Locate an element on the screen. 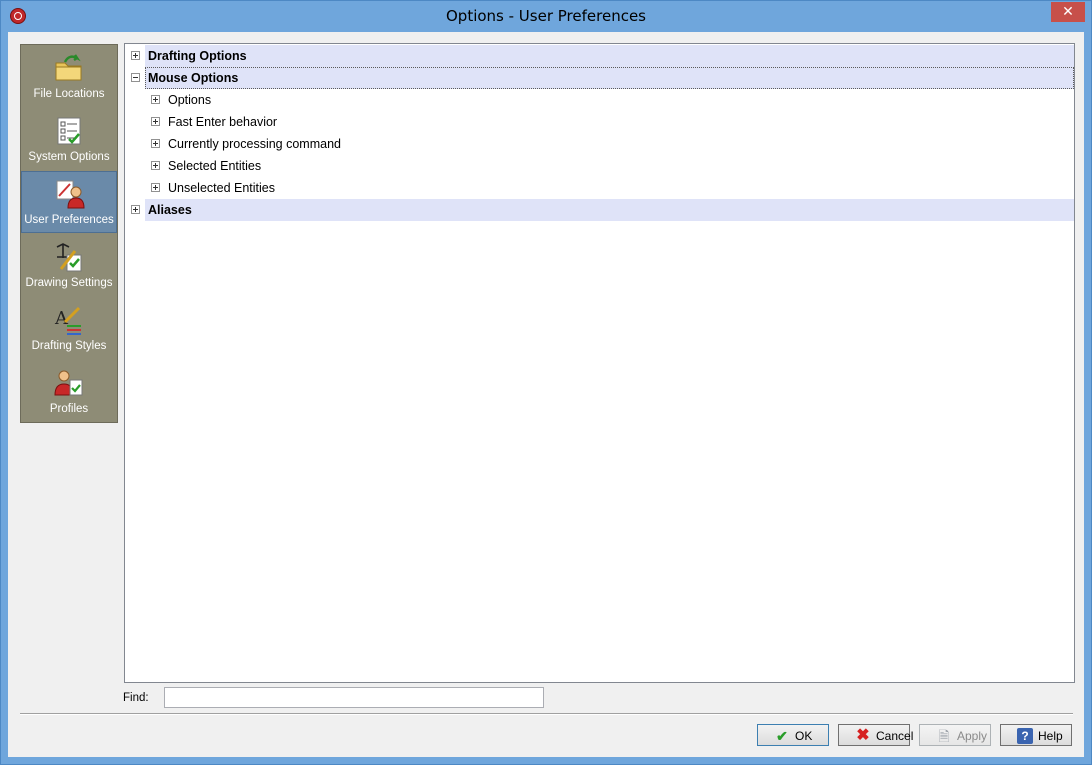 The image size is (1092, 765). cancel-x-icon: ✖ is located at coordinates (863, 735).